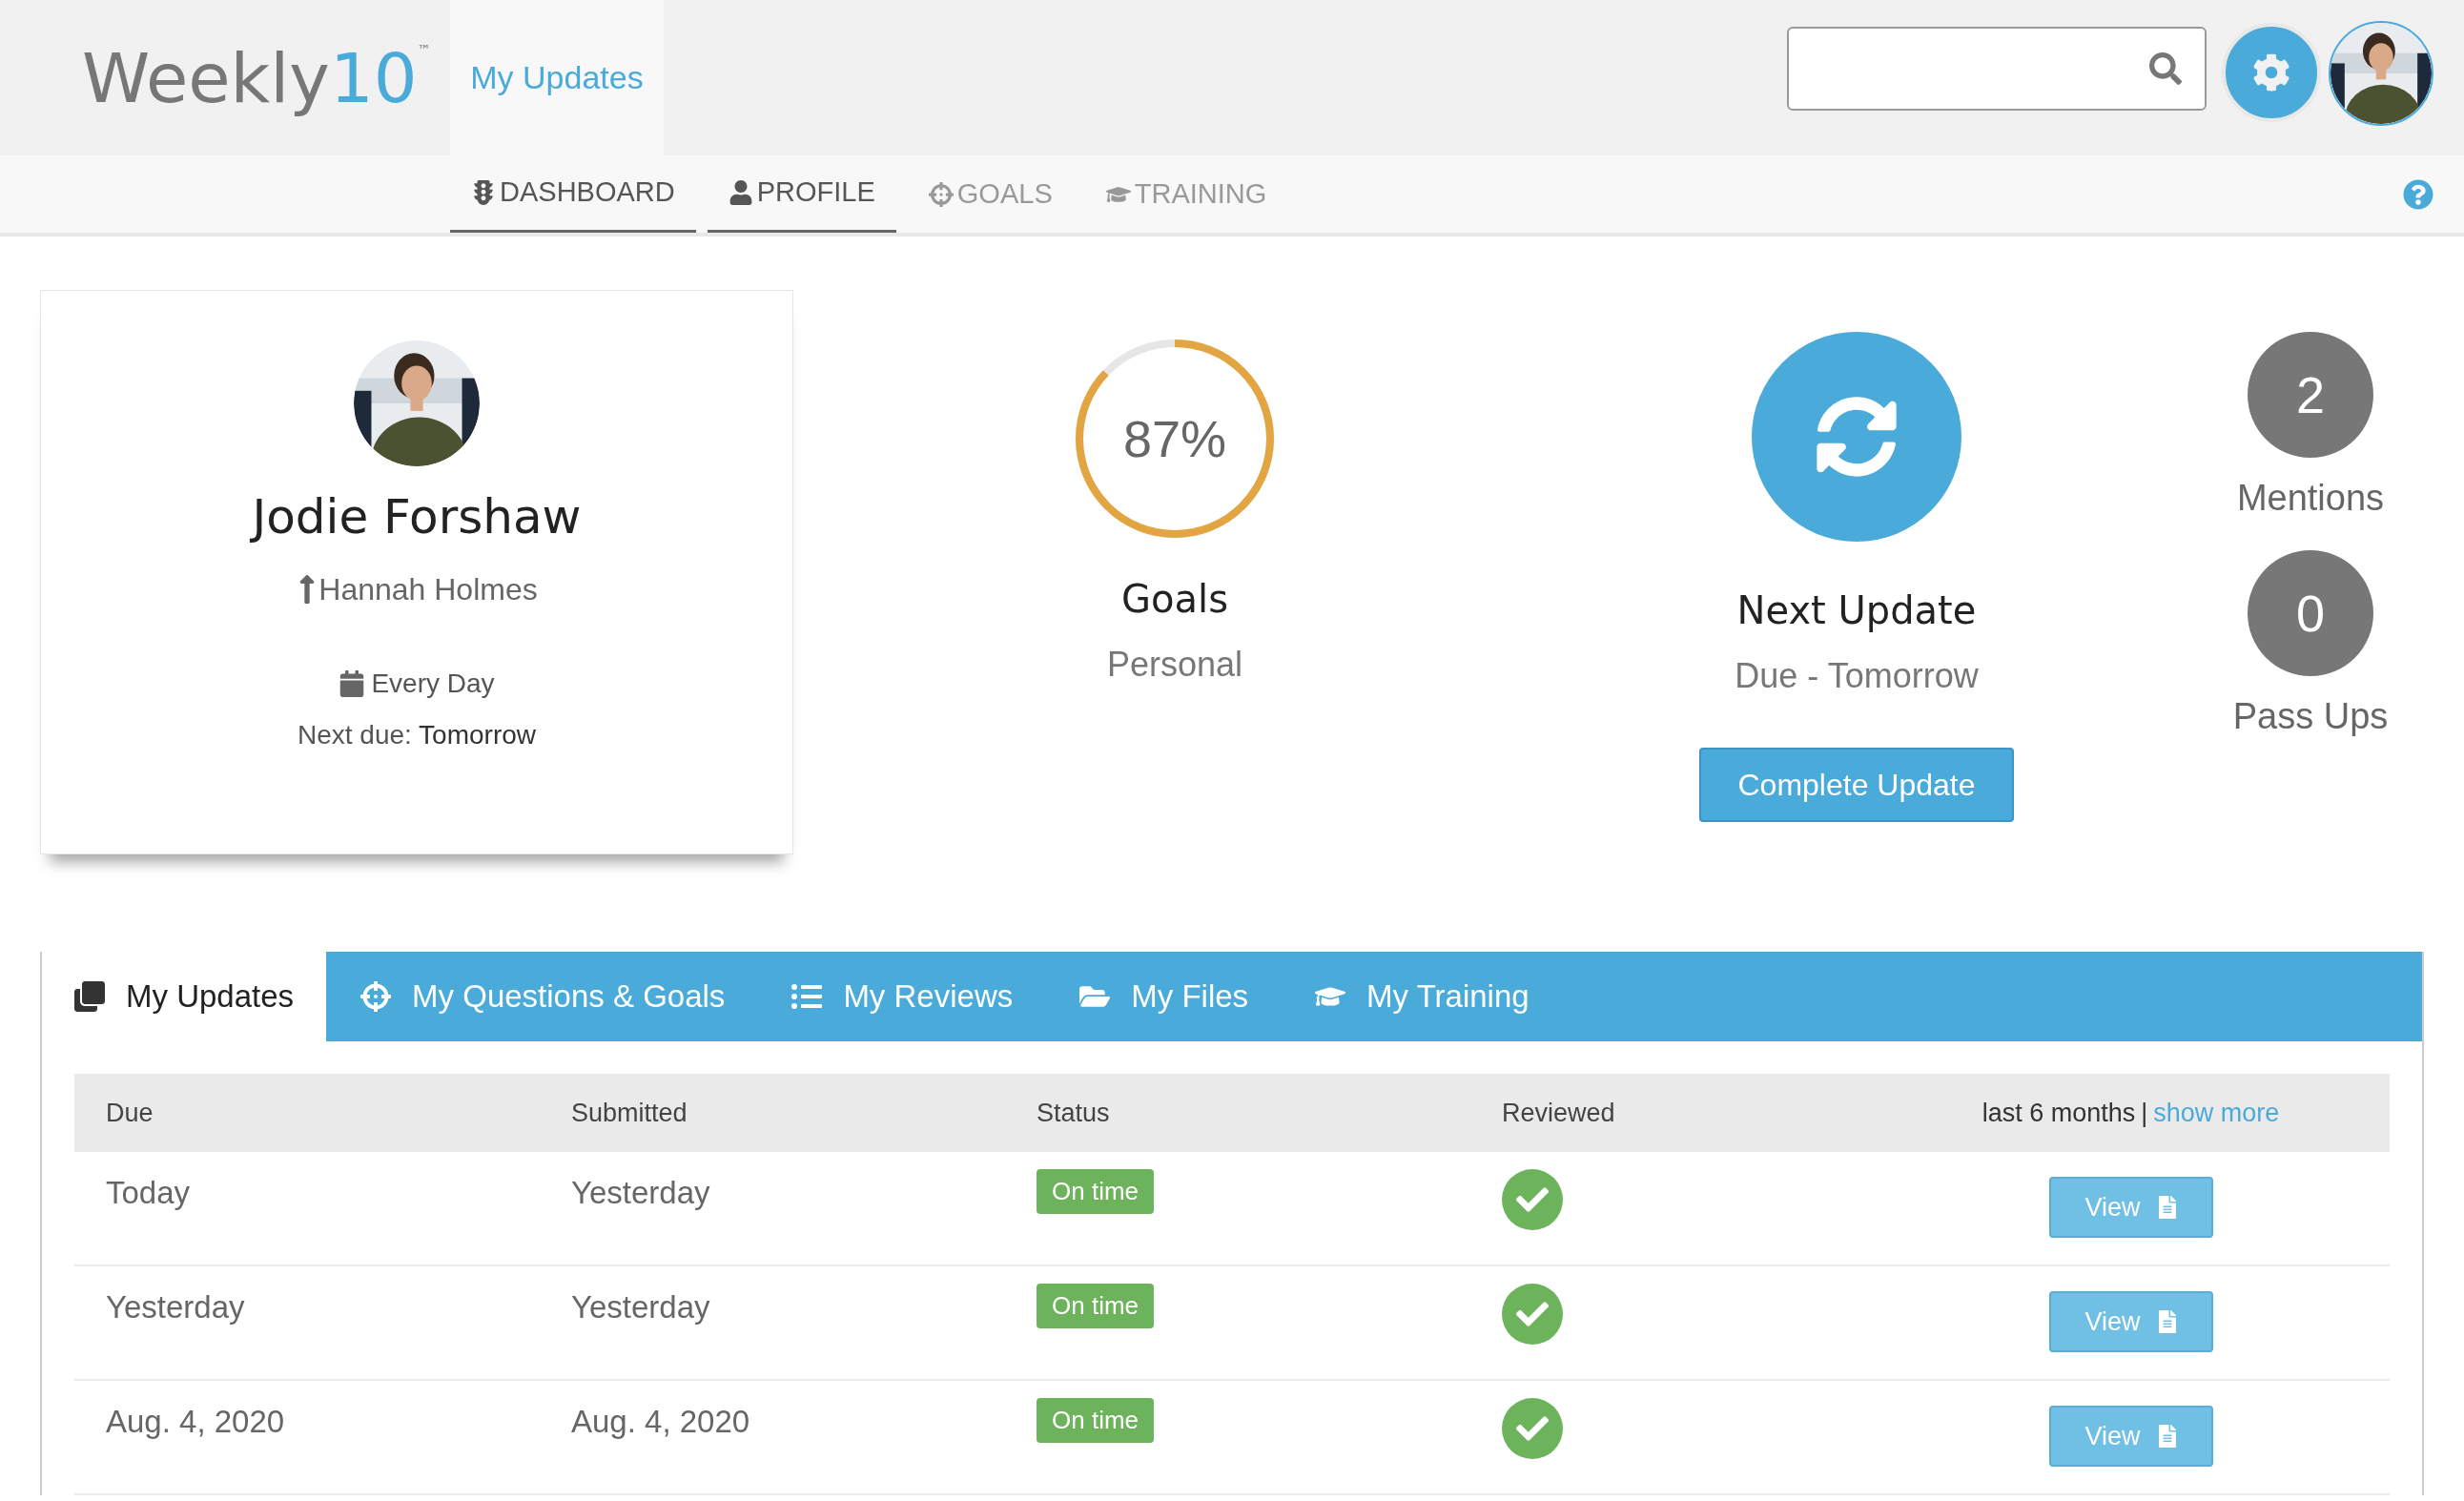 The image size is (2464, 1501). Describe the element at coordinates (990, 194) in the screenshot. I see `nav-tab: GOALS` at that location.